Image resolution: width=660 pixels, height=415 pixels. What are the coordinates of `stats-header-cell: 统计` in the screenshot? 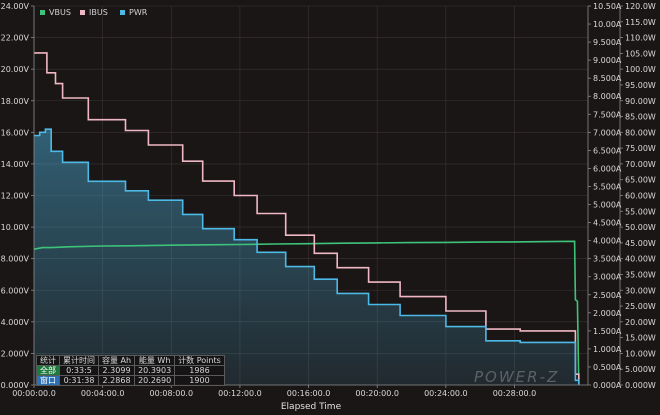 It's located at (48, 360).